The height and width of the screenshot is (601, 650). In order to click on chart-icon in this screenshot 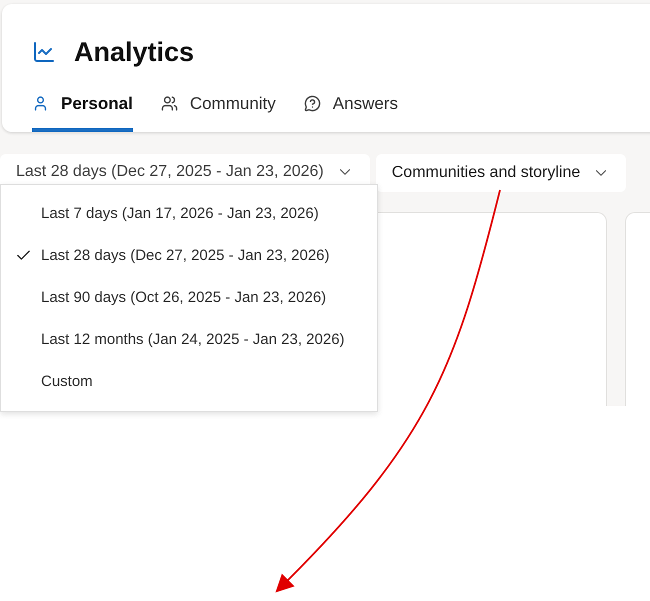, I will do `click(44, 52)`.